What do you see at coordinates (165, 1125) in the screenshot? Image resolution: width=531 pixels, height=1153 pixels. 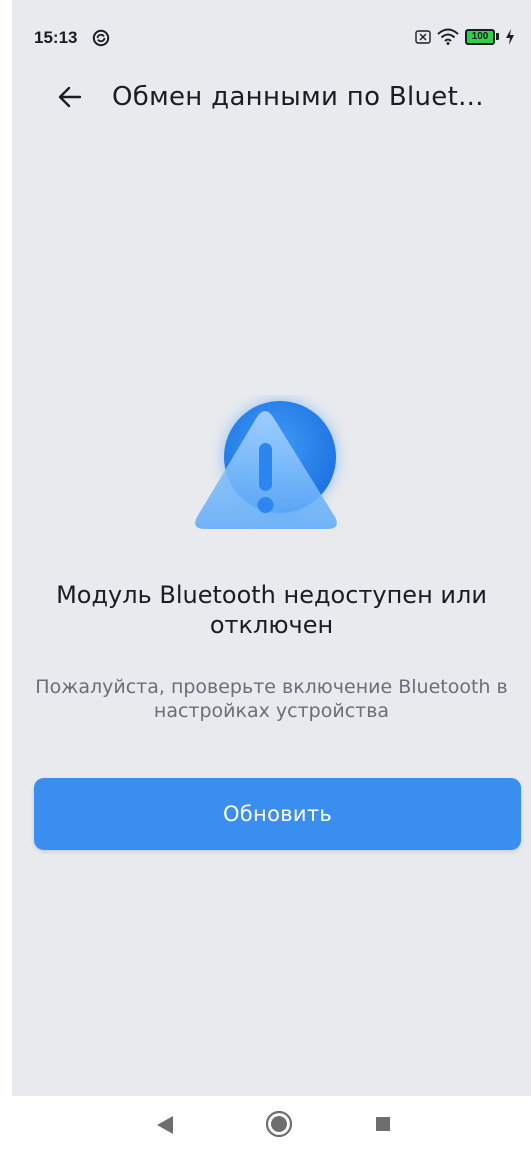 I see `nav-back-icon` at bounding box center [165, 1125].